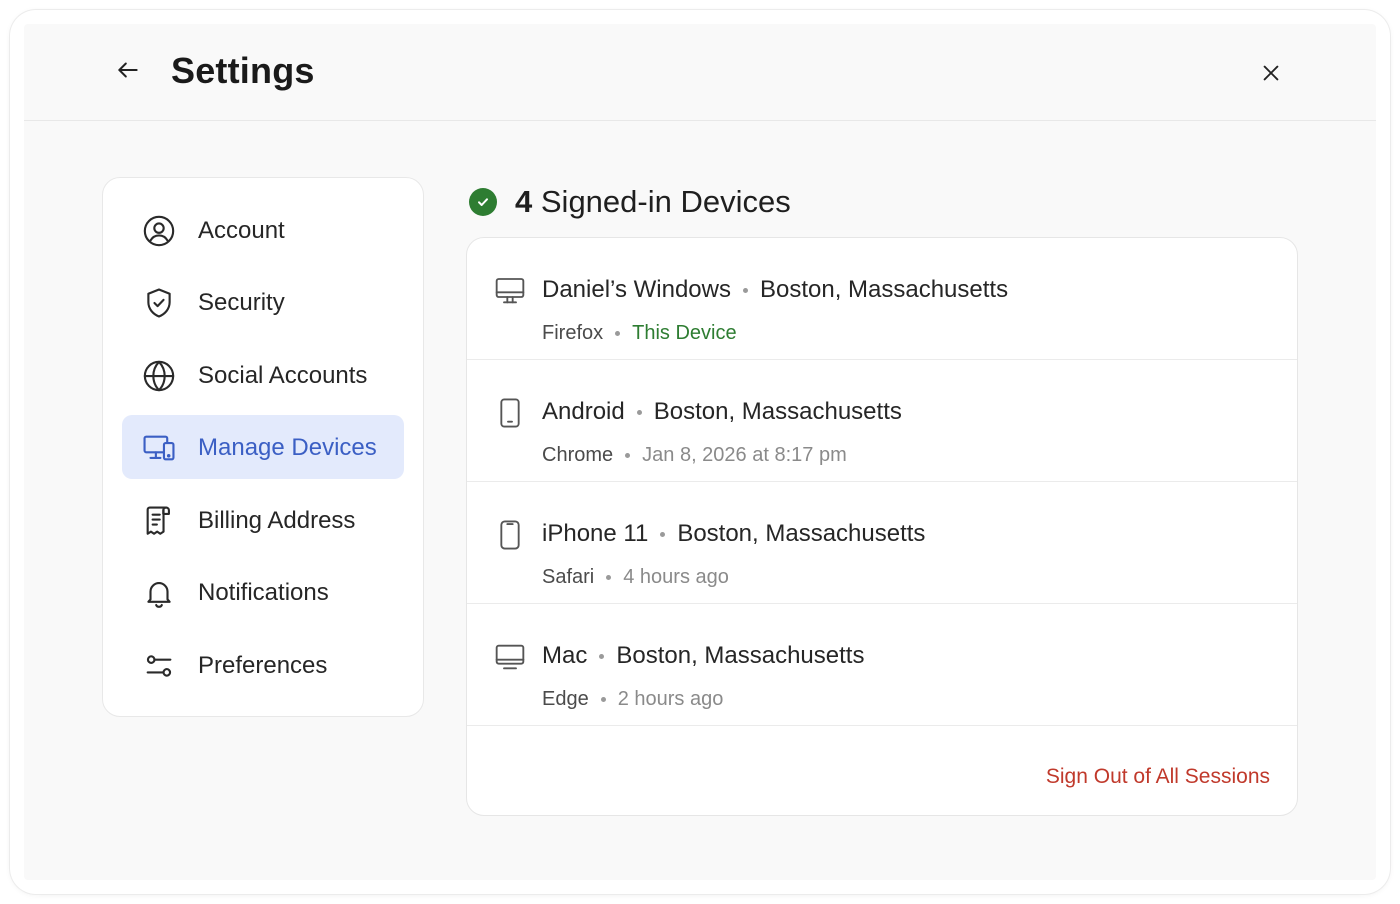 This screenshot has height=904, width=1400. What do you see at coordinates (595, 533) in the screenshot?
I see `device-name: iPhone 11` at bounding box center [595, 533].